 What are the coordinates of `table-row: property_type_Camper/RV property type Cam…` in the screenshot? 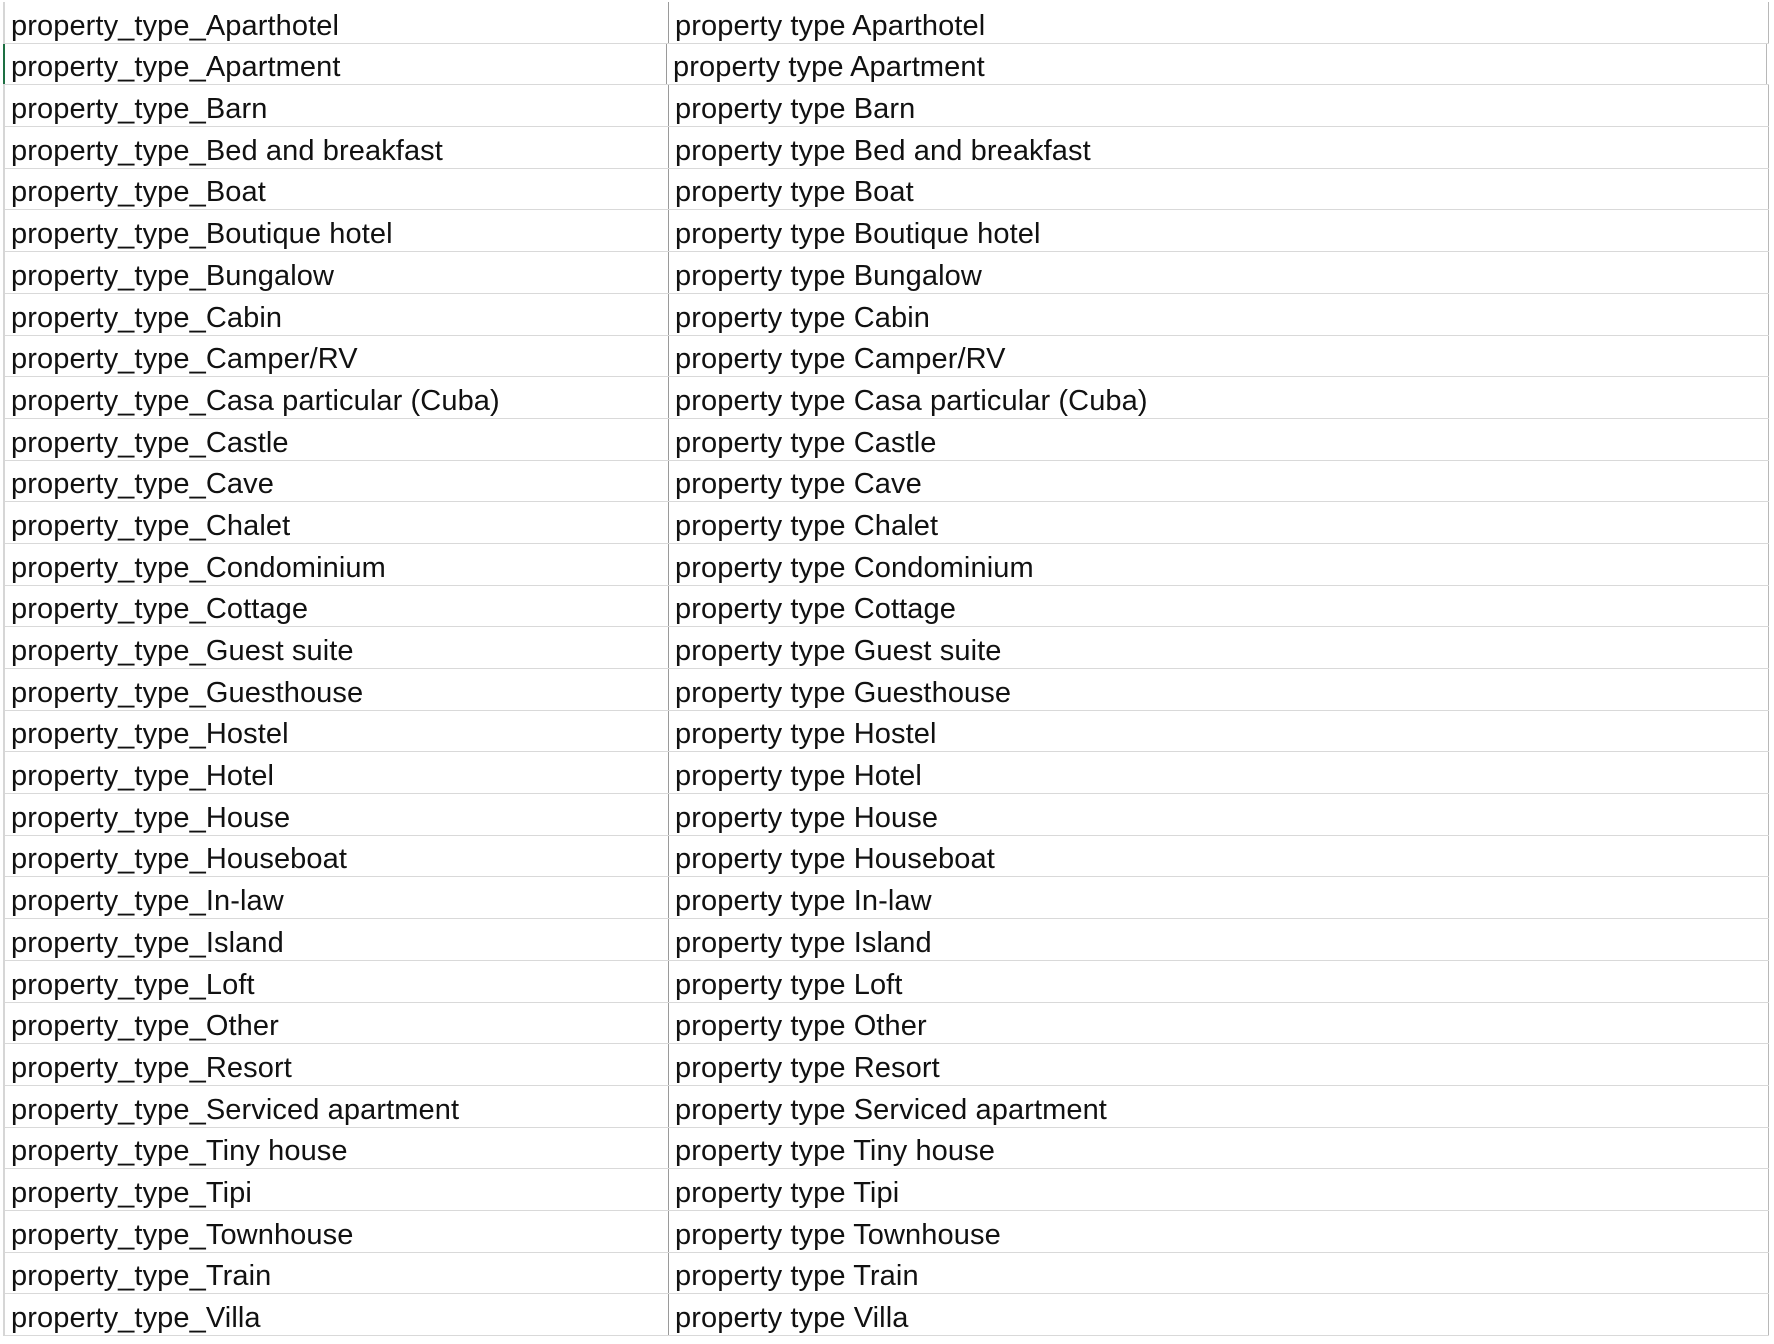 It's located at (887, 356).